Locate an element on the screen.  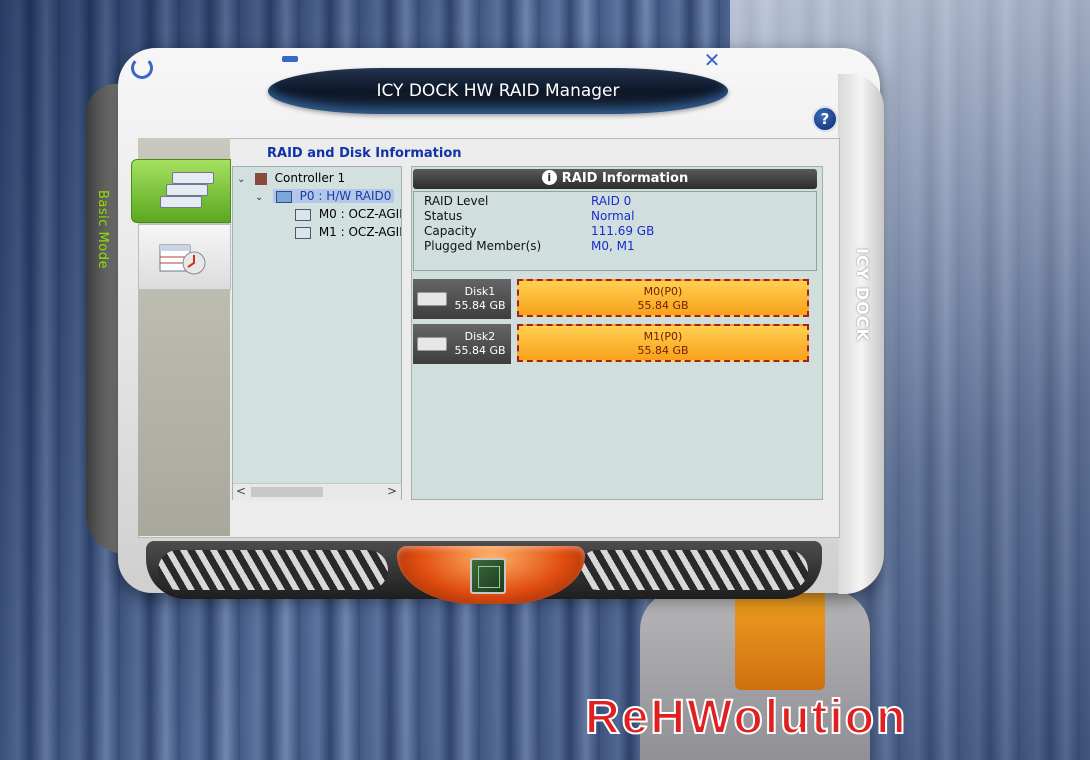
disk-label: Disk1 55.84 GB is located at coordinates (462, 299).